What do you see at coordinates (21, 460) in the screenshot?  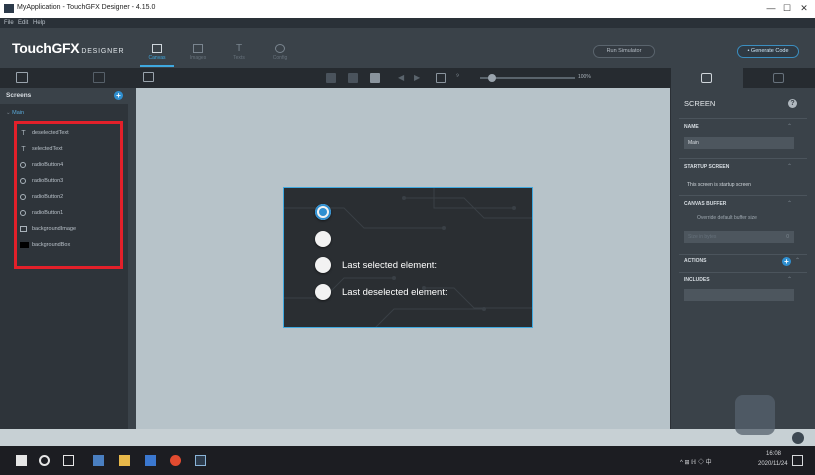 I see `windows-start-icon` at bounding box center [21, 460].